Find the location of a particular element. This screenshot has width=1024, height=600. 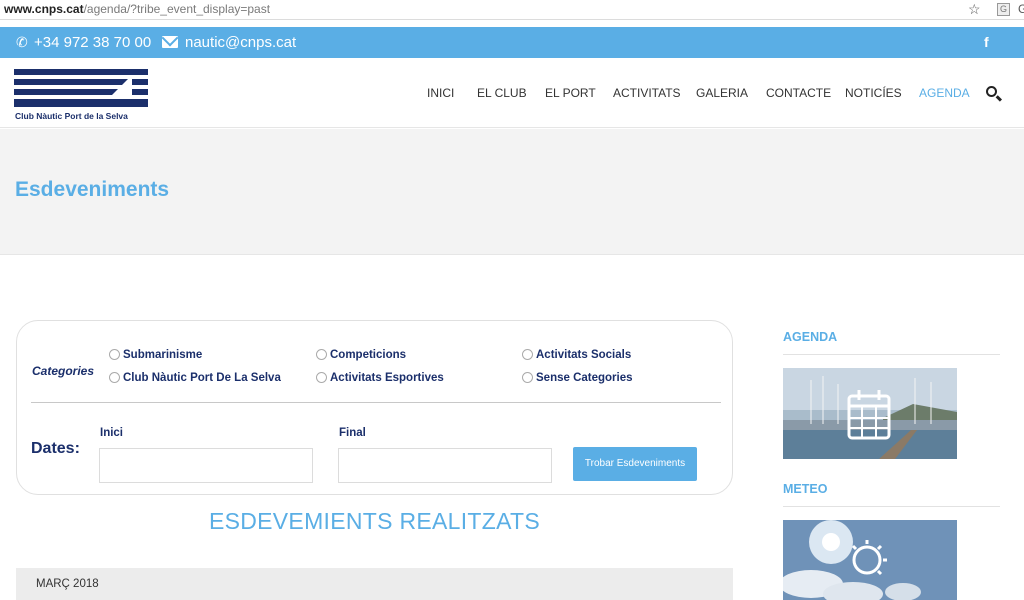

logo-mark is located at coordinates (81, 88).